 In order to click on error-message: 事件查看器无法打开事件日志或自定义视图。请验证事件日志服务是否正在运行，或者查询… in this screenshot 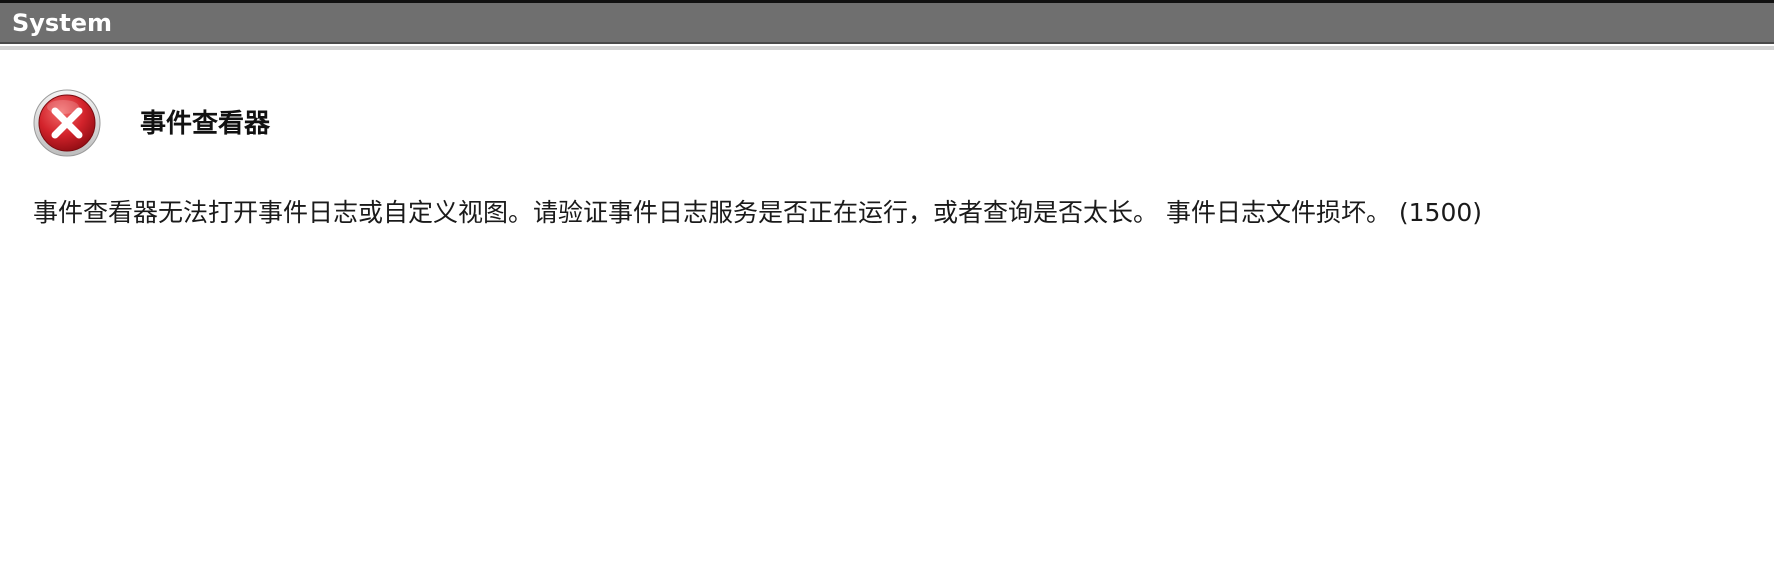, I will do `click(758, 212)`.